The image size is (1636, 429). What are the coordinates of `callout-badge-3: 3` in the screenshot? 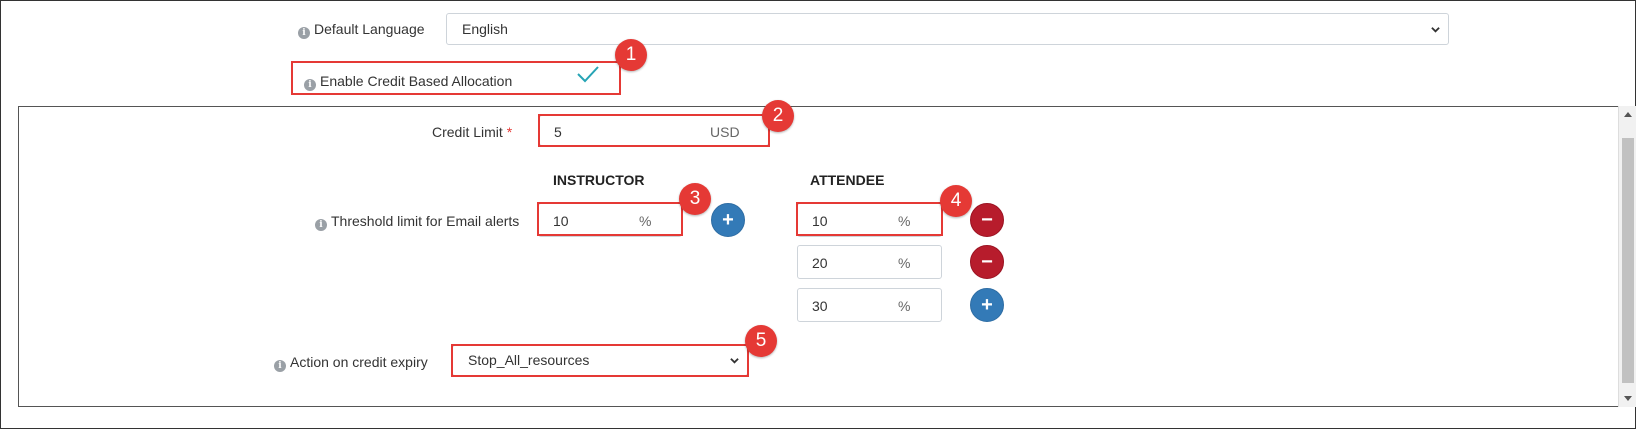 It's located at (695, 199).